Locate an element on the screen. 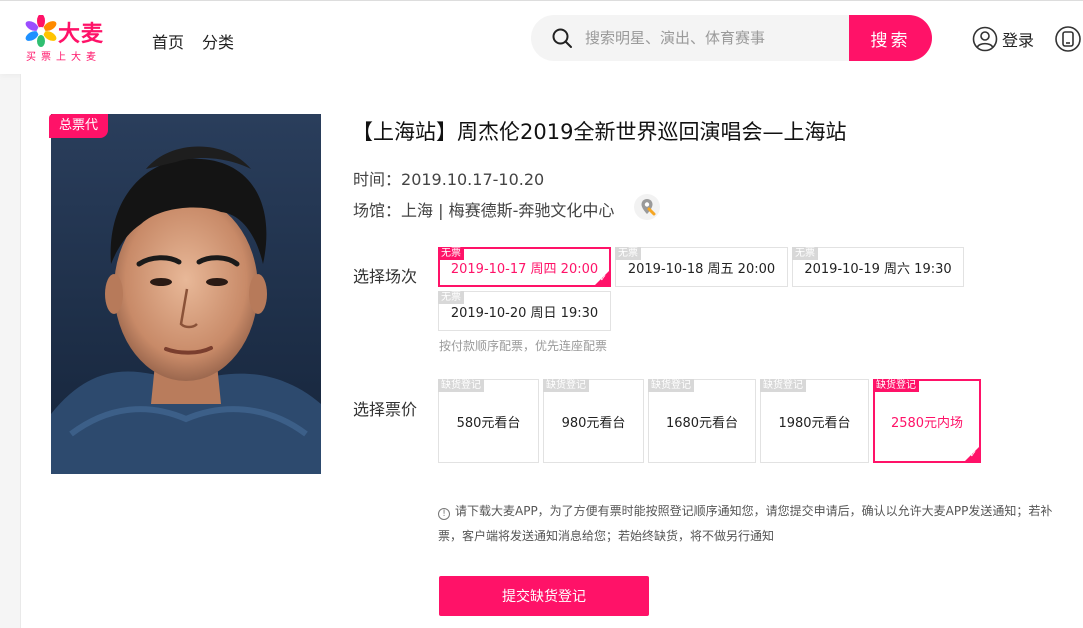 This screenshot has height=628, width=1083. session-option: 无票 2019-10-19 周六 19:30 is located at coordinates (878, 267).